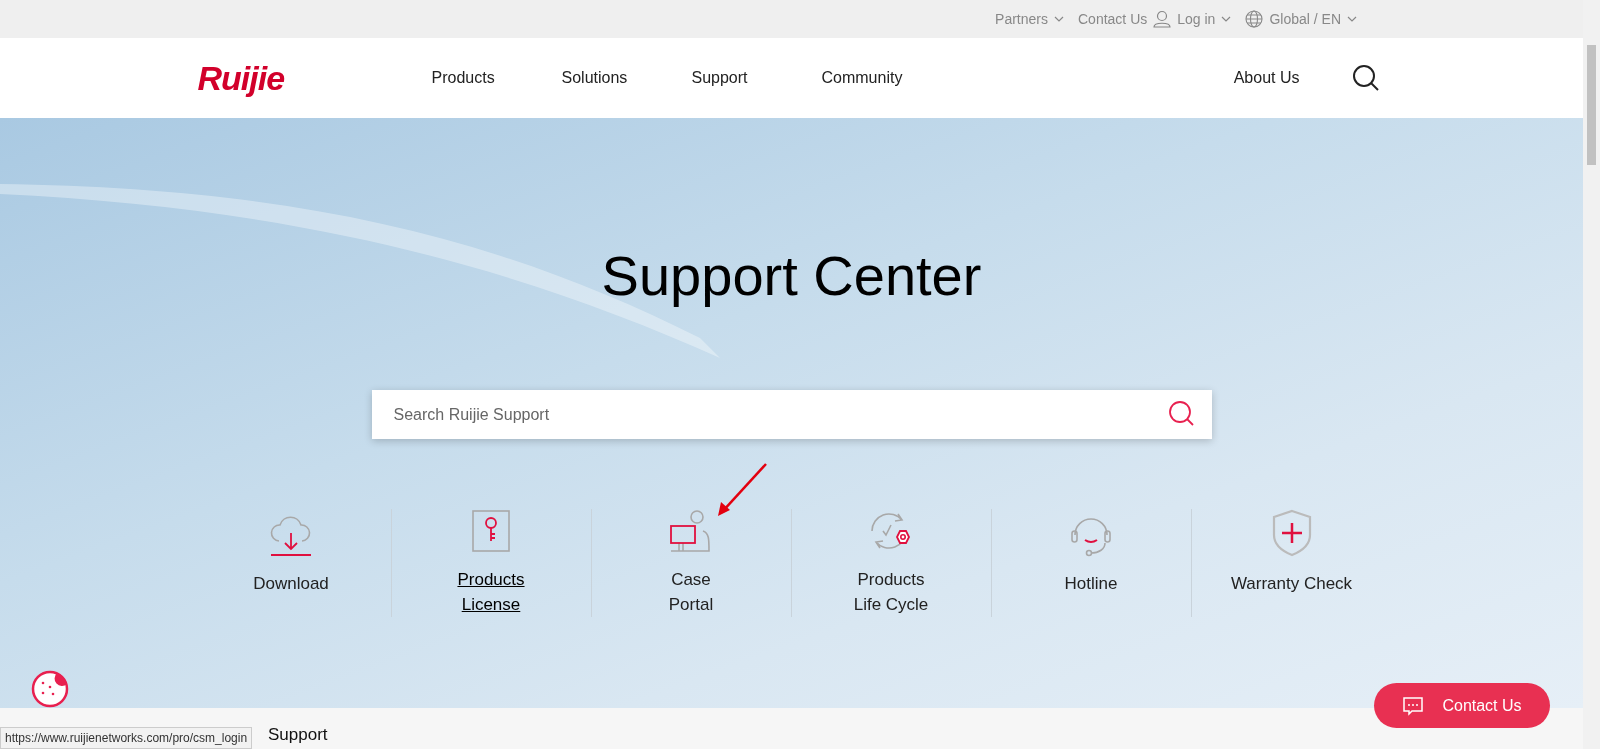 This screenshot has height=749, width=1600. What do you see at coordinates (691, 592) in the screenshot?
I see `service-link: Case Portal` at bounding box center [691, 592].